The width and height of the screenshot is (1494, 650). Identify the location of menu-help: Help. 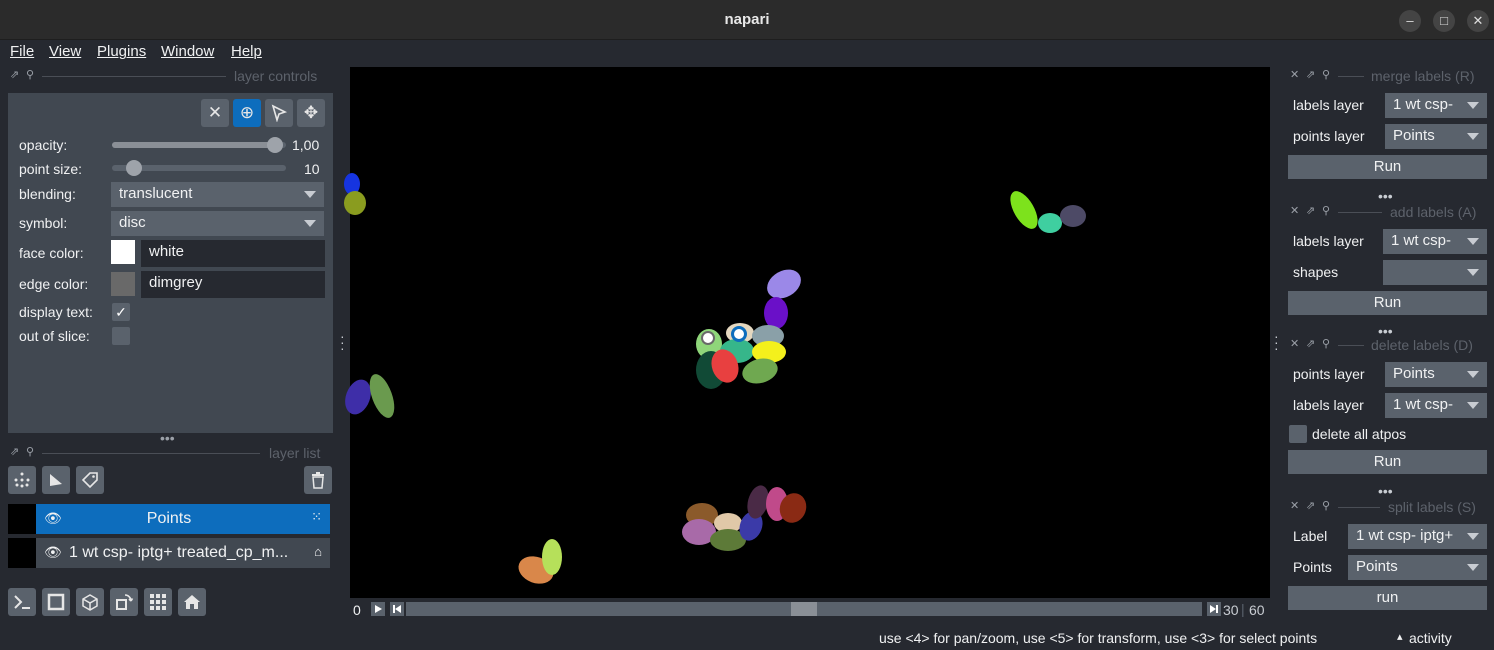
(246, 51).